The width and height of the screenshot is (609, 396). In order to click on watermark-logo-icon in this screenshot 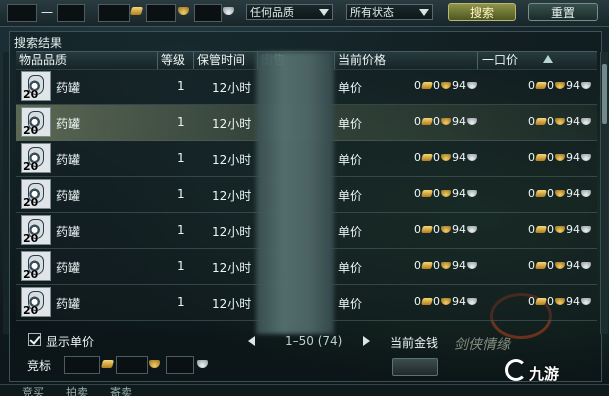, I will do `click(516, 370)`.